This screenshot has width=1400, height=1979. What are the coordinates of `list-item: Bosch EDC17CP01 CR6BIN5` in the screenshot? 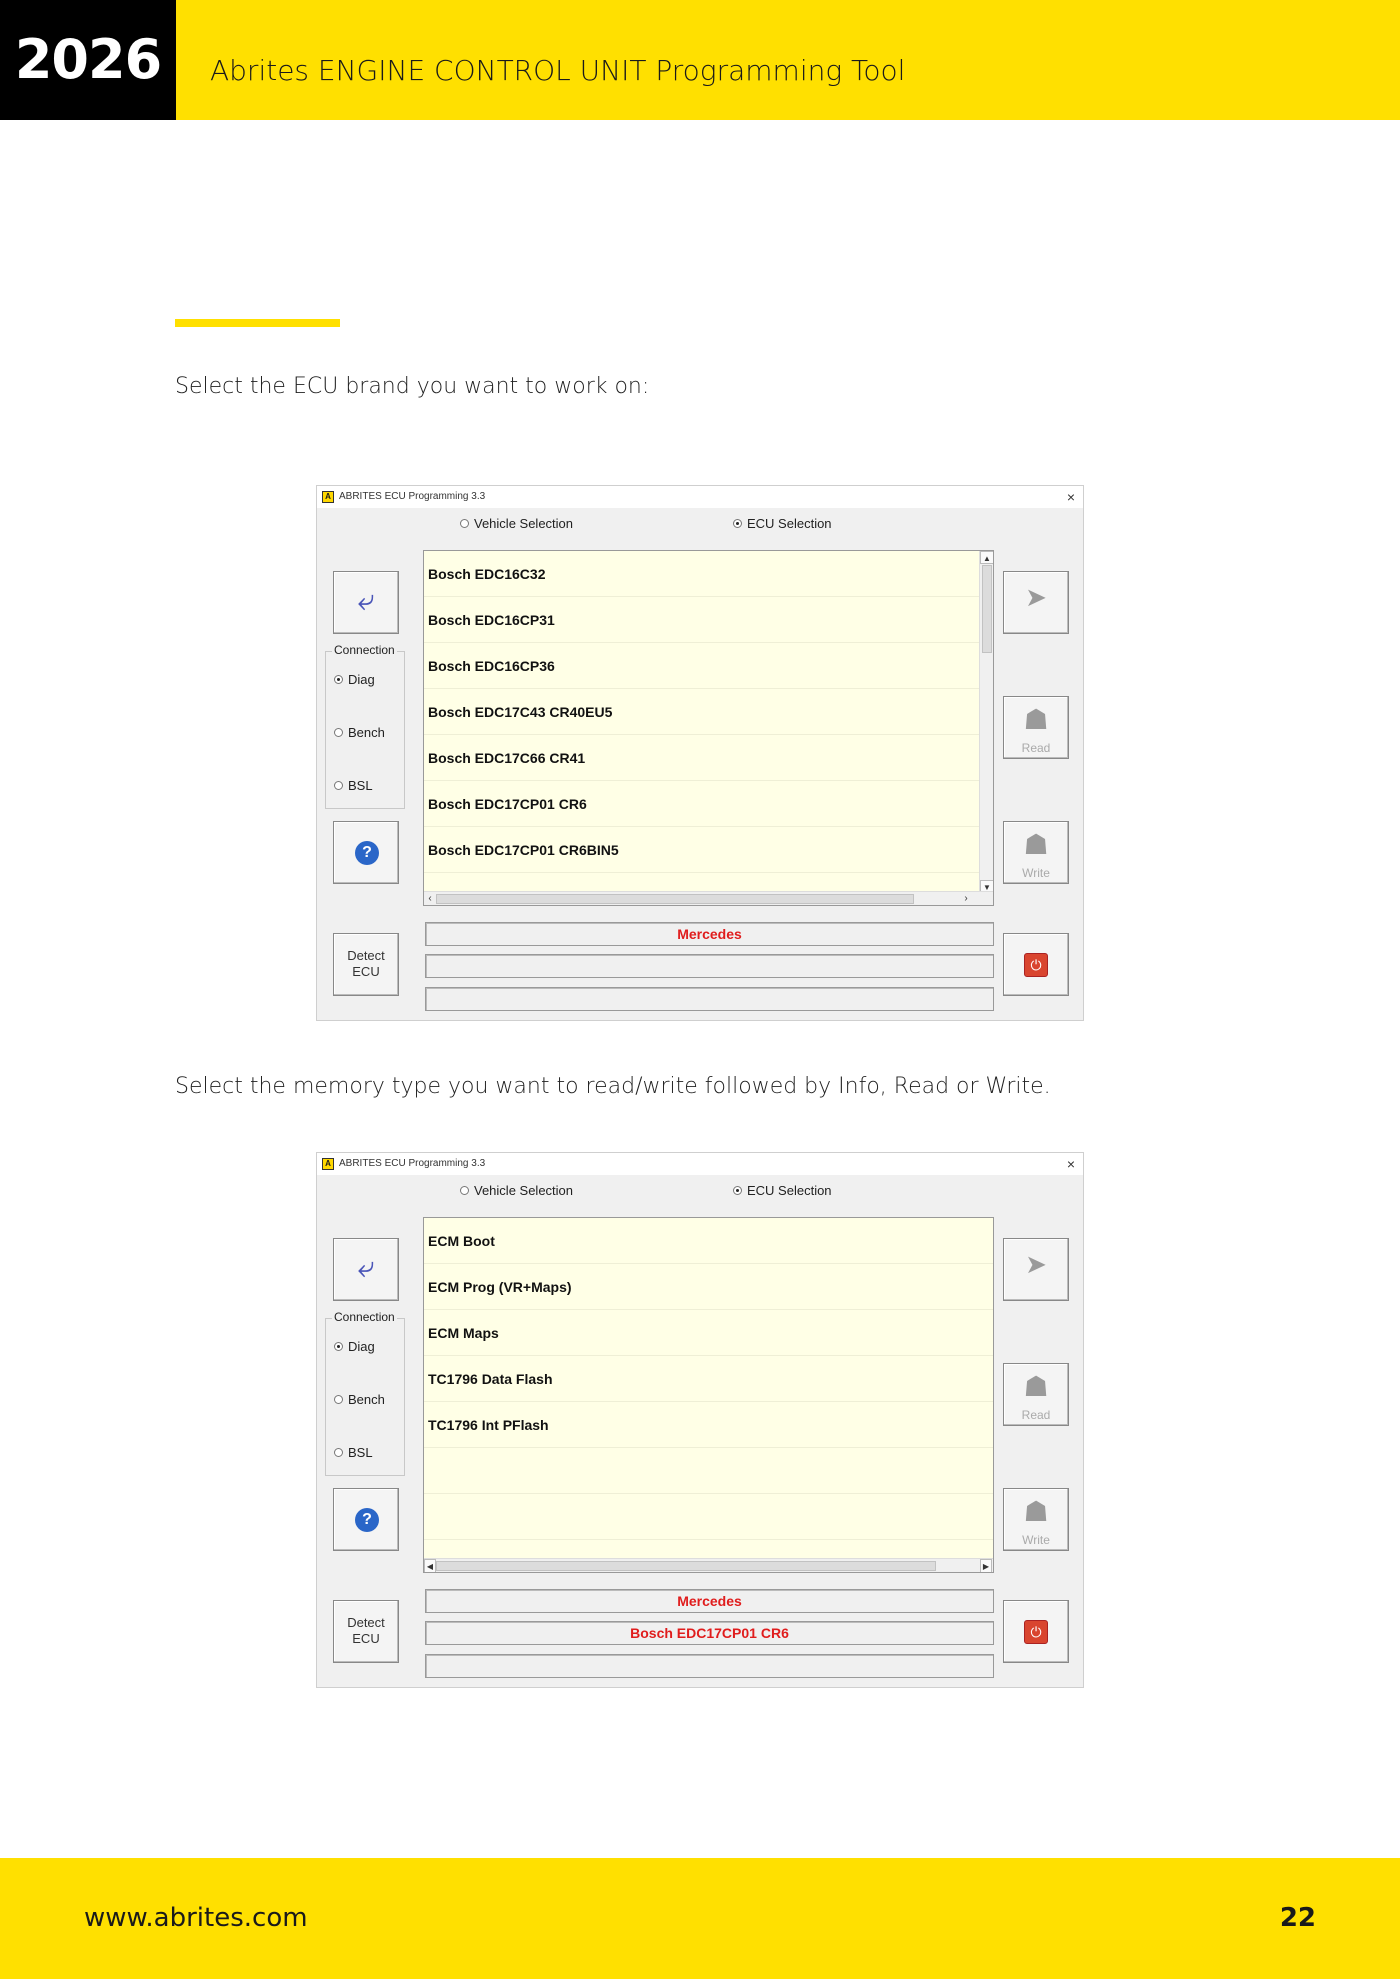 It's located at (708, 850).